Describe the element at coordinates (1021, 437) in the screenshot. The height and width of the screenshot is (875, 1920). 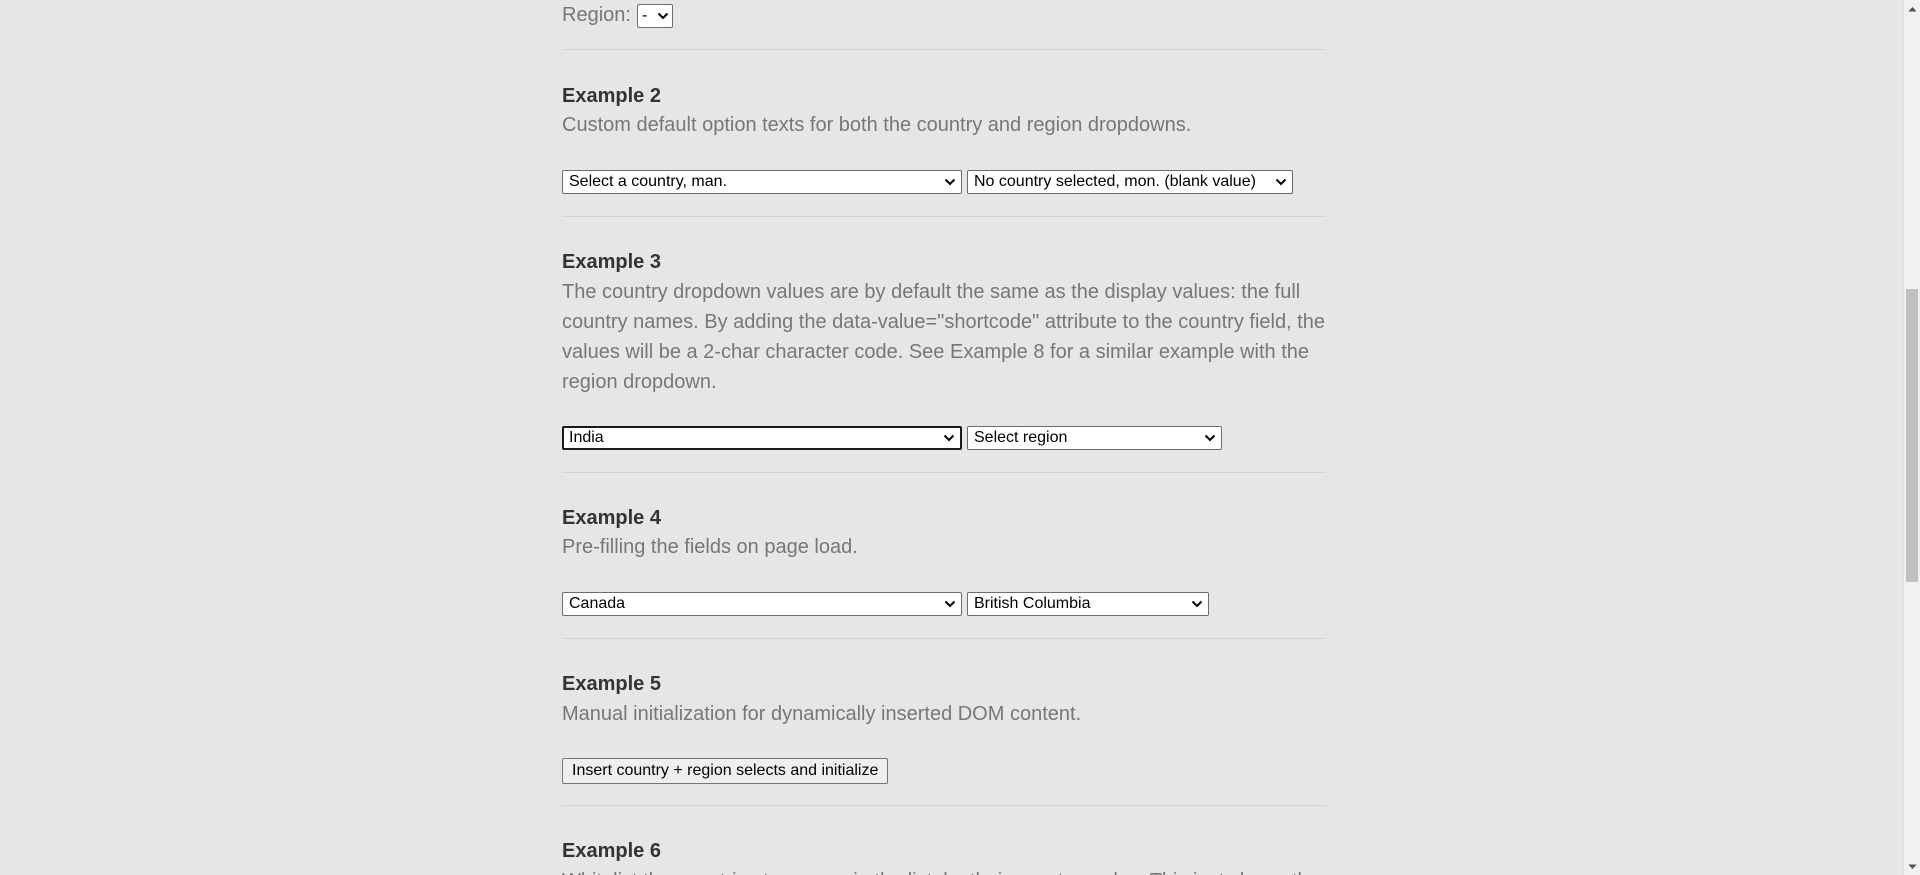
I see `example3-region-select-value: Select region` at that location.